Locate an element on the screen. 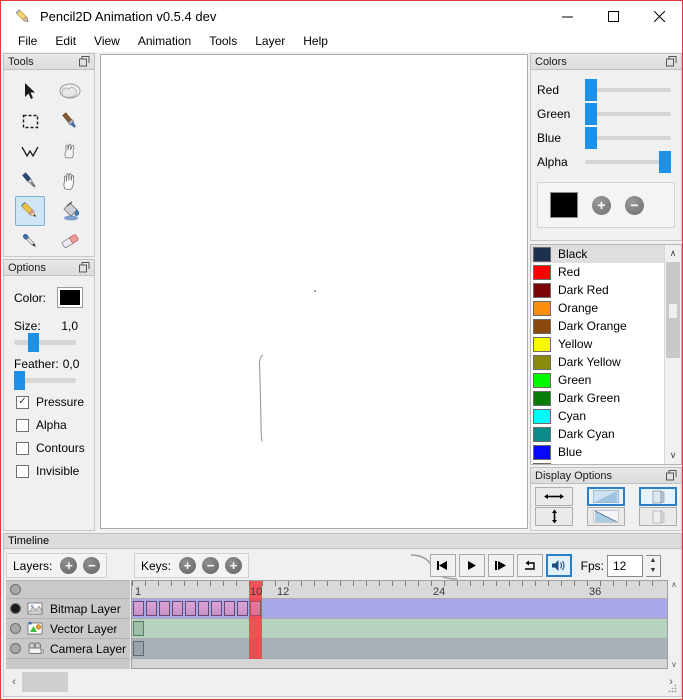 This screenshot has height=700, width=683. palette-item-orange: Orange is located at coordinates (597, 308).